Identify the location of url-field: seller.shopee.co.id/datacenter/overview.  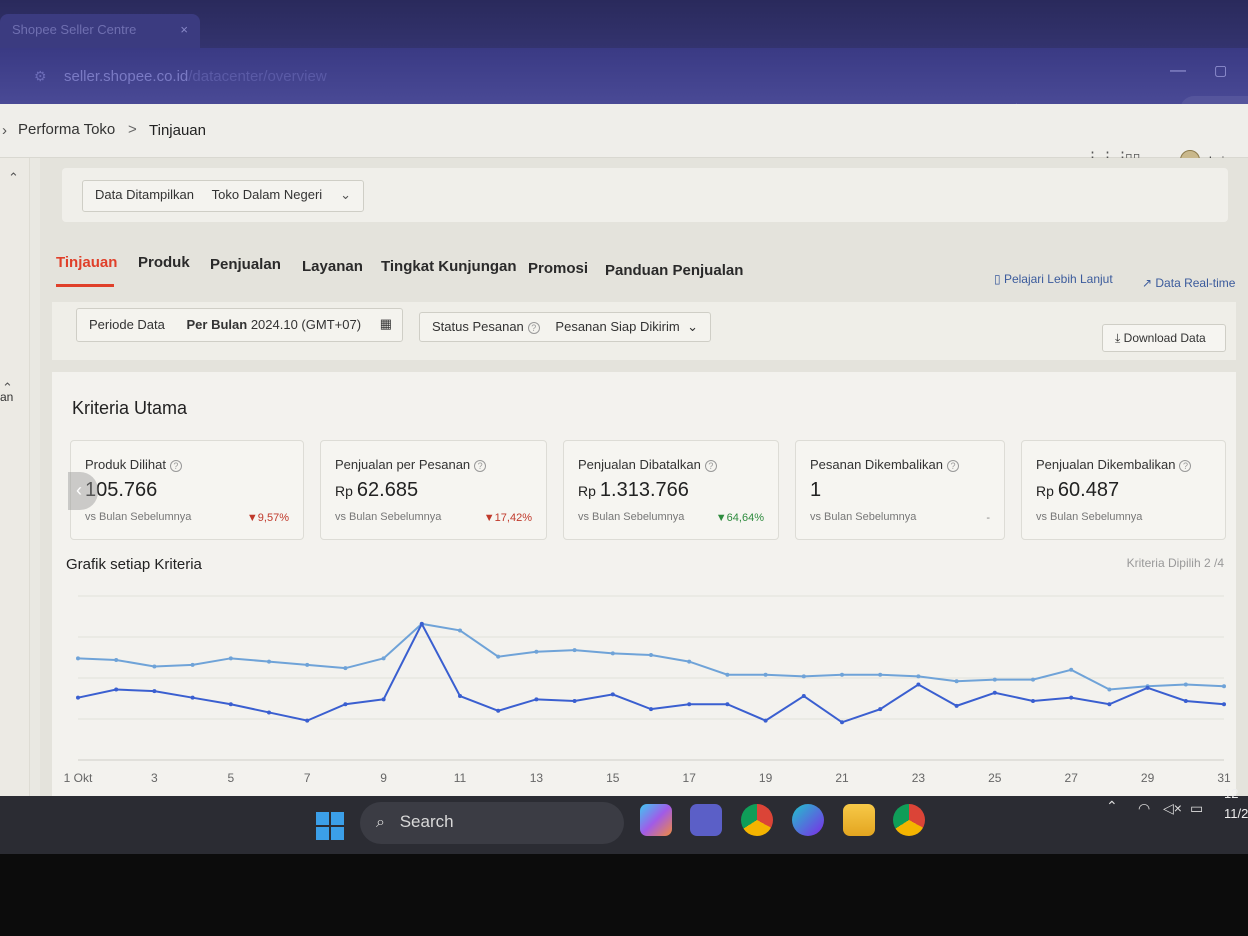
(195, 76).